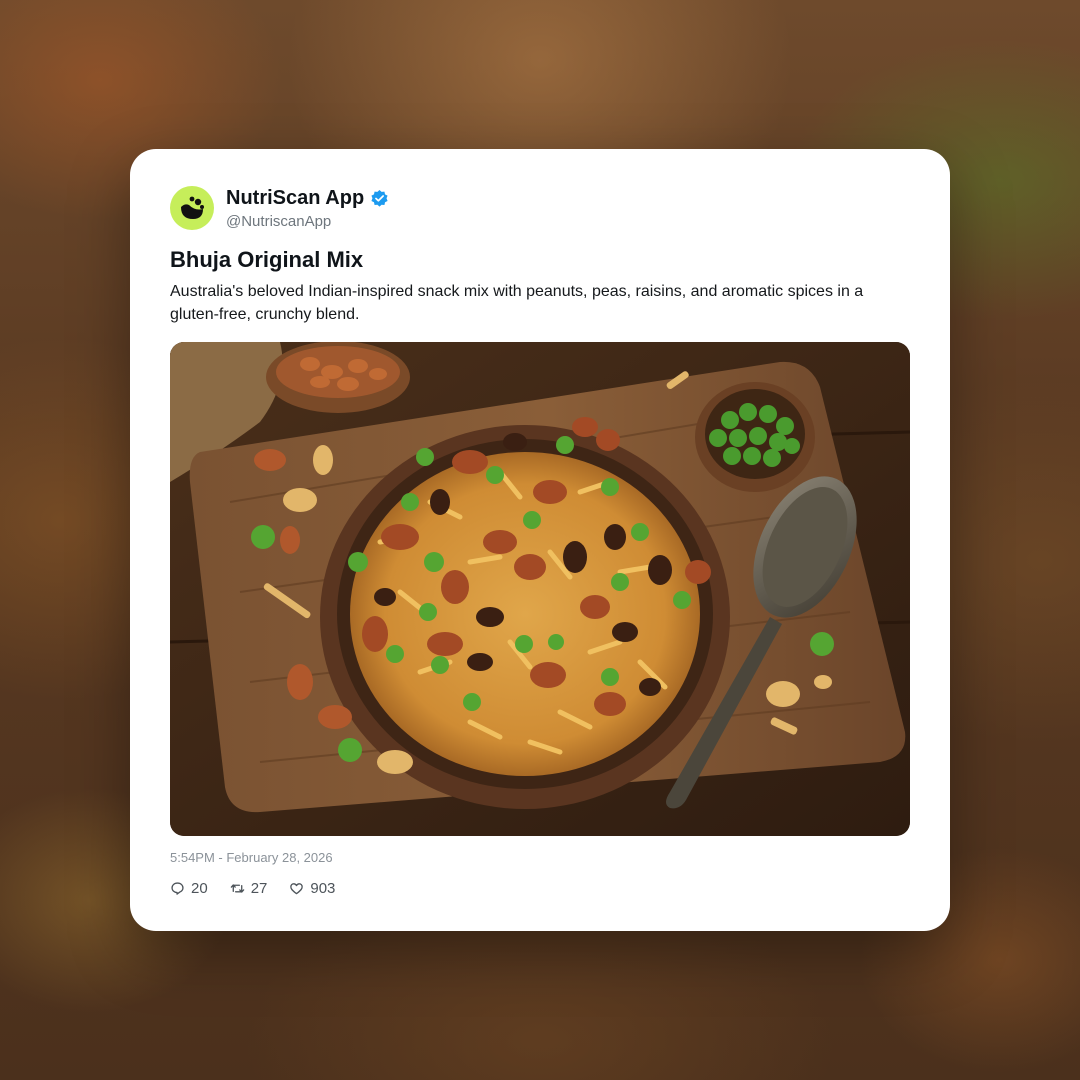 The width and height of the screenshot is (1080, 1080). What do you see at coordinates (323, 888) in the screenshot?
I see `like-count: 903` at bounding box center [323, 888].